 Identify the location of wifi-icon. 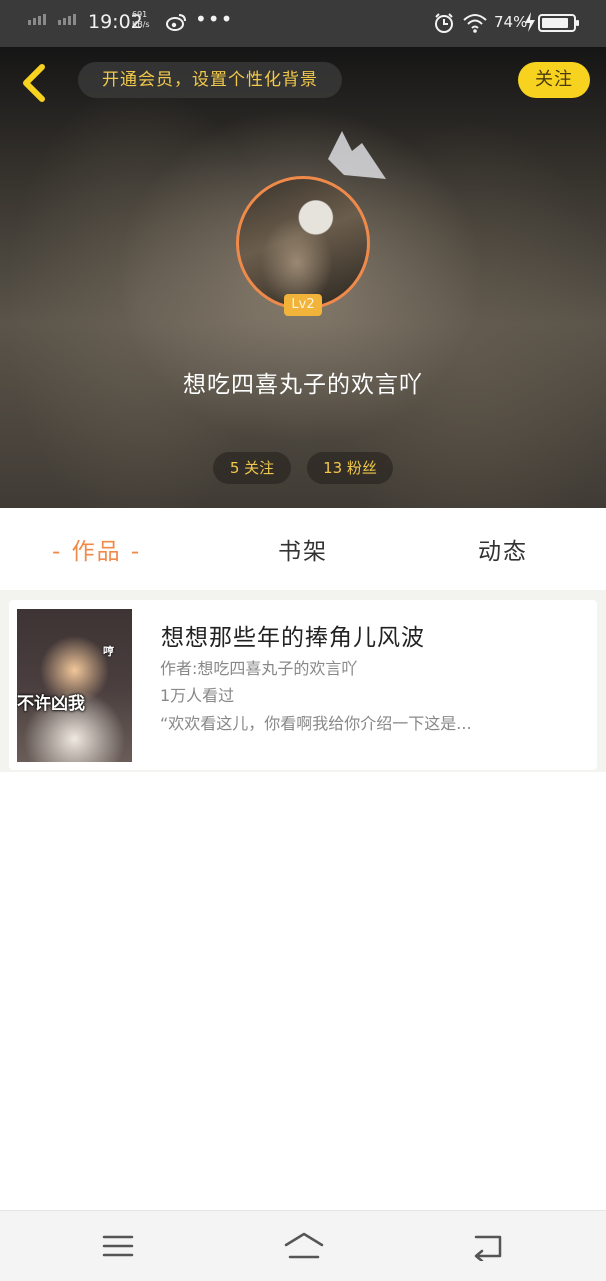
(475, 23).